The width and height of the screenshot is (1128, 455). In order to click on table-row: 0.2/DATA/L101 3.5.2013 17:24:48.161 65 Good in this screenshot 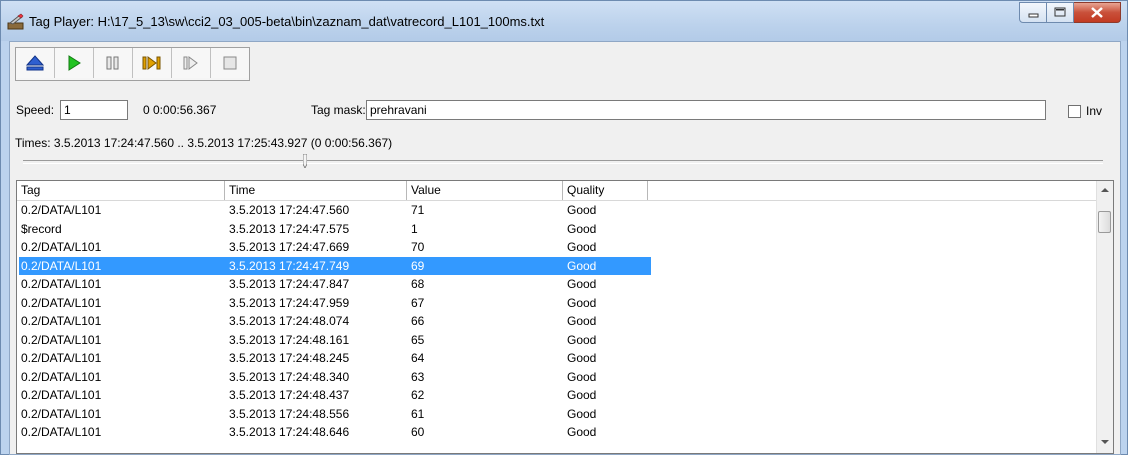, I will do `click(557, 340)`.